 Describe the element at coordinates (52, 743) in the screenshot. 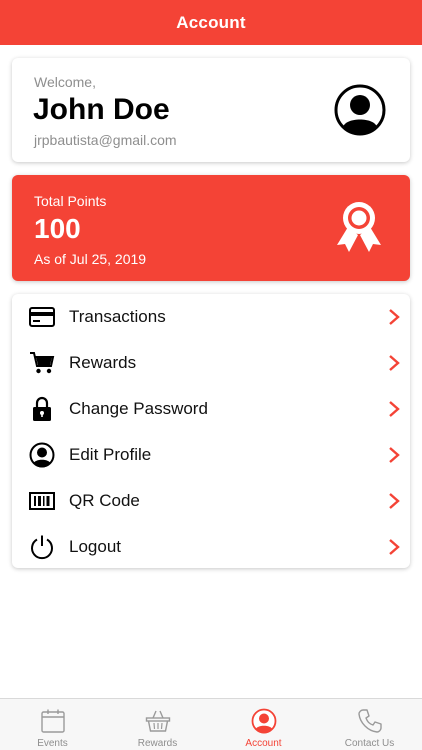

I see `tab-label-events: Events` at that location.